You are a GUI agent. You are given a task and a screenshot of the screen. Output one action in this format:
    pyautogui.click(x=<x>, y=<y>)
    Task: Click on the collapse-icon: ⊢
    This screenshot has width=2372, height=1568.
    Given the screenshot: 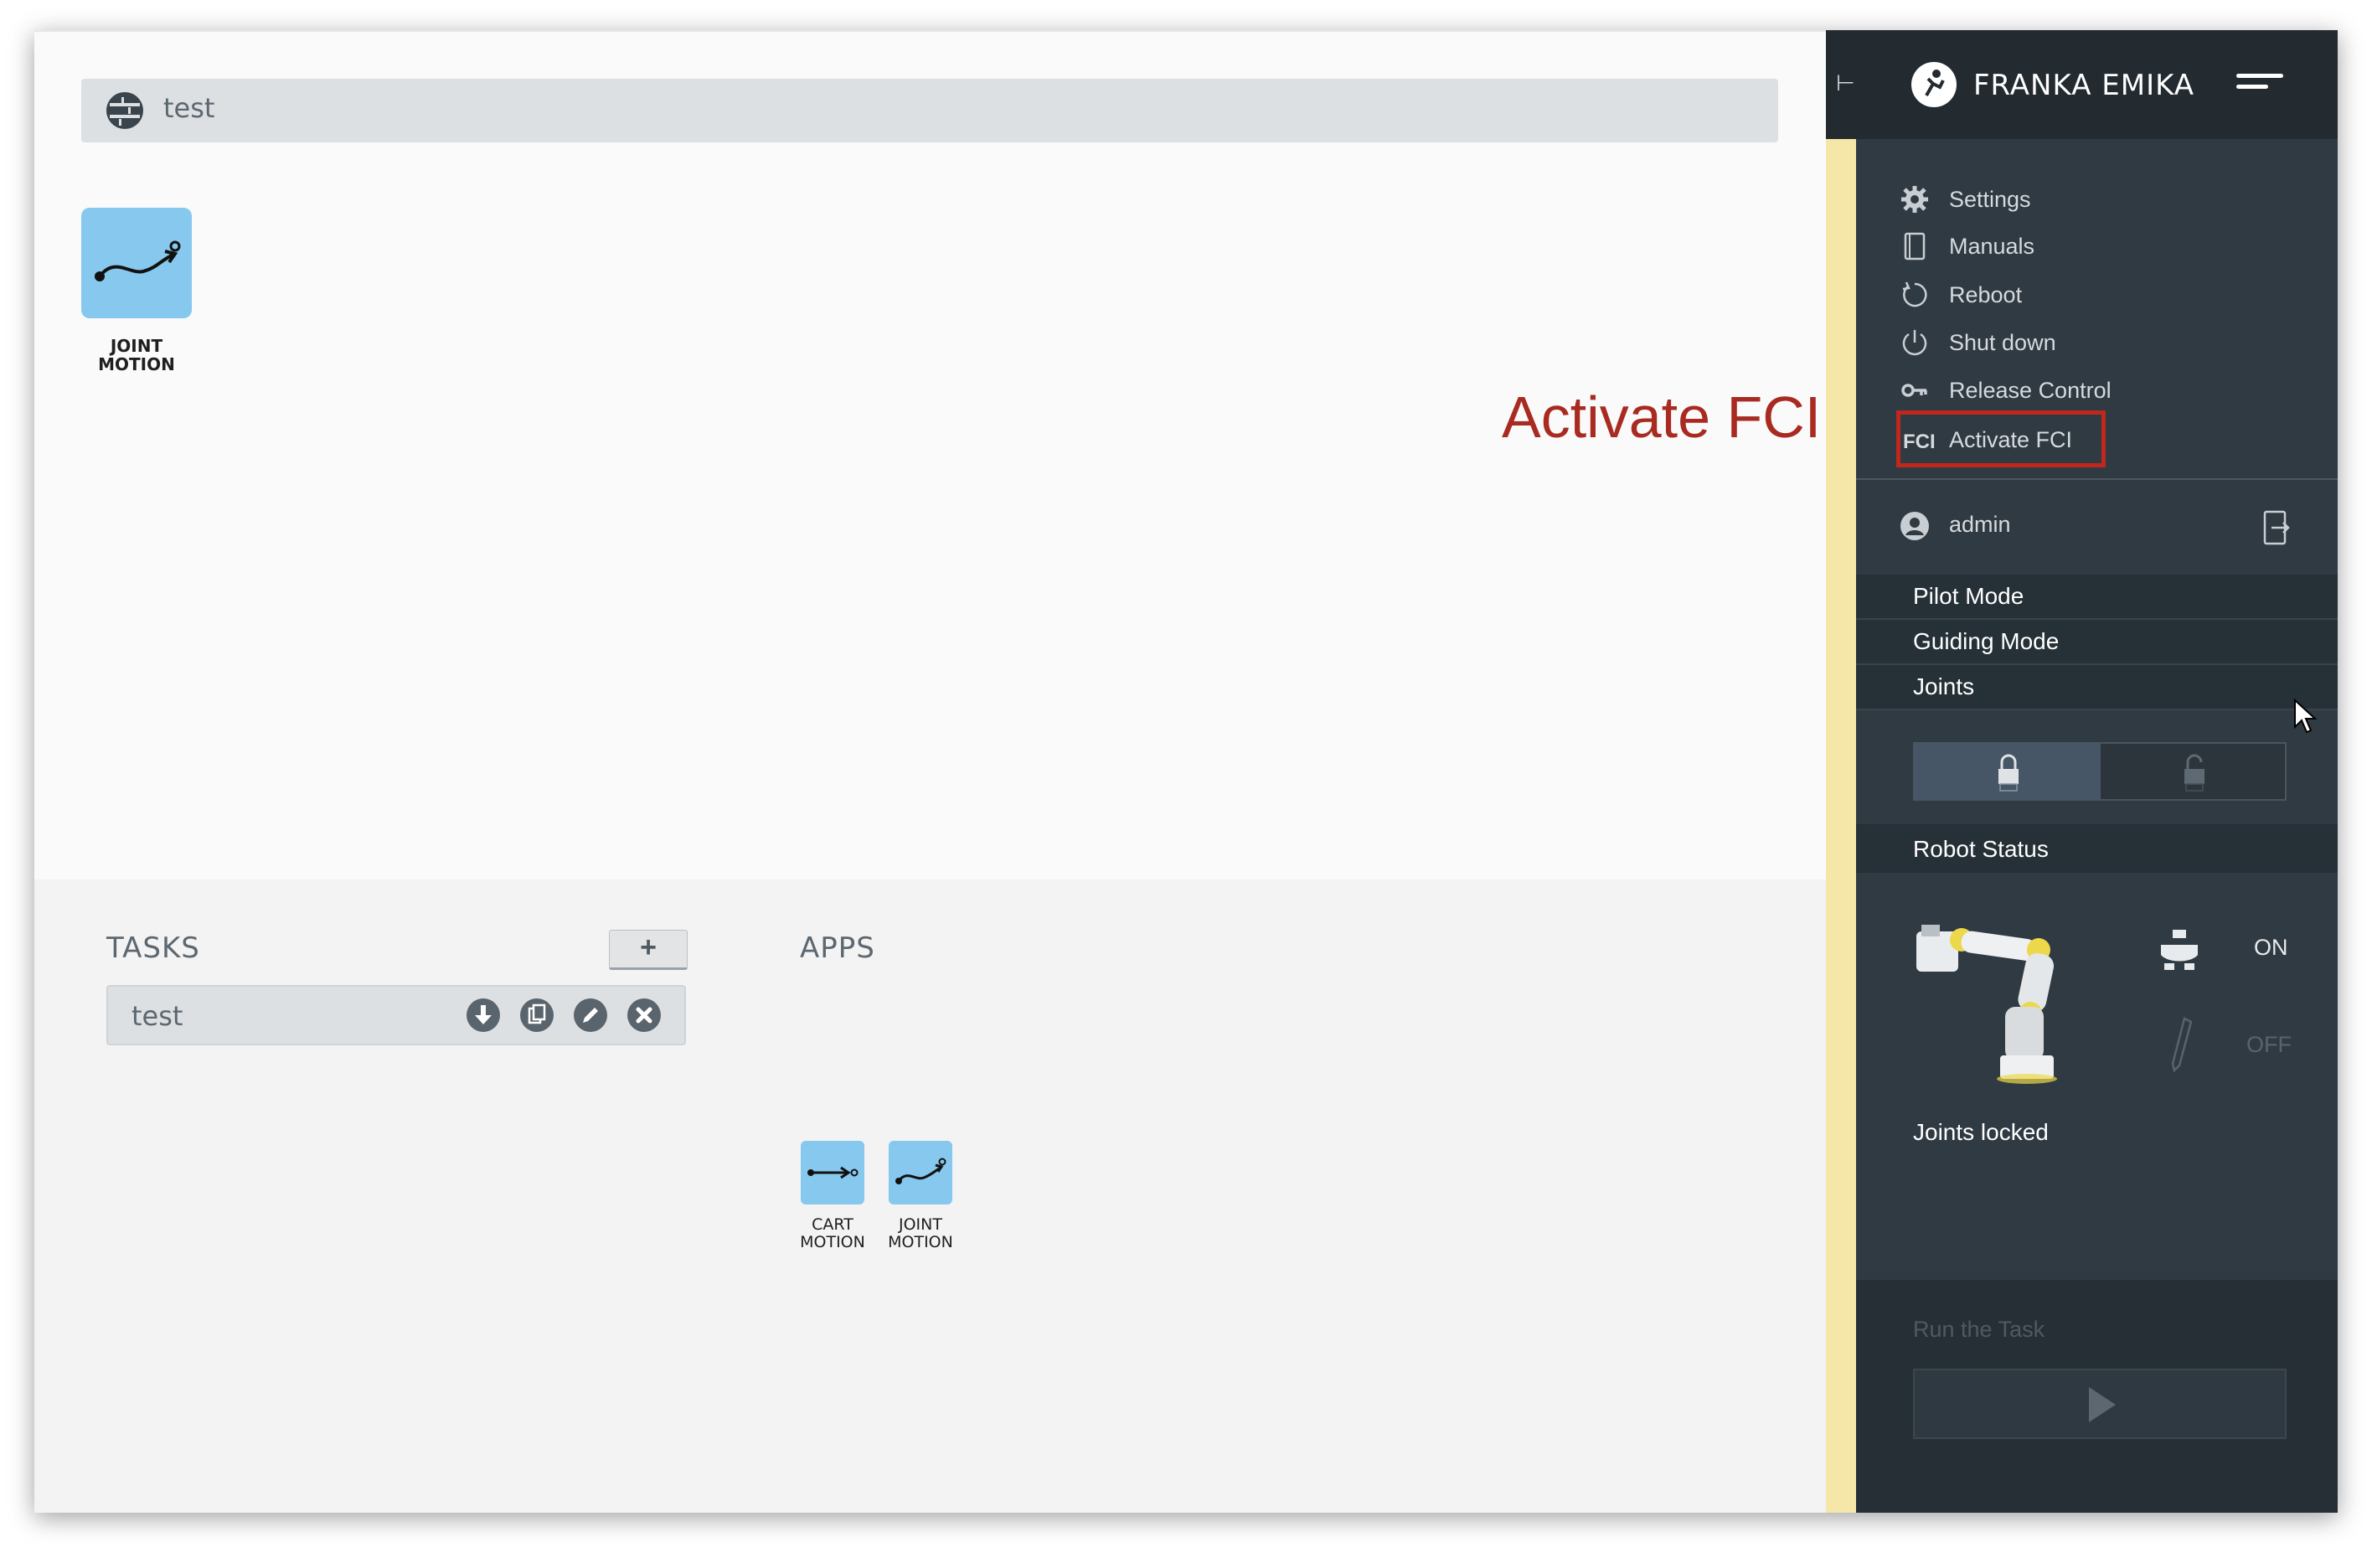 What is the action you would take?
    pyautogui.click(x=1845, y=84)
    